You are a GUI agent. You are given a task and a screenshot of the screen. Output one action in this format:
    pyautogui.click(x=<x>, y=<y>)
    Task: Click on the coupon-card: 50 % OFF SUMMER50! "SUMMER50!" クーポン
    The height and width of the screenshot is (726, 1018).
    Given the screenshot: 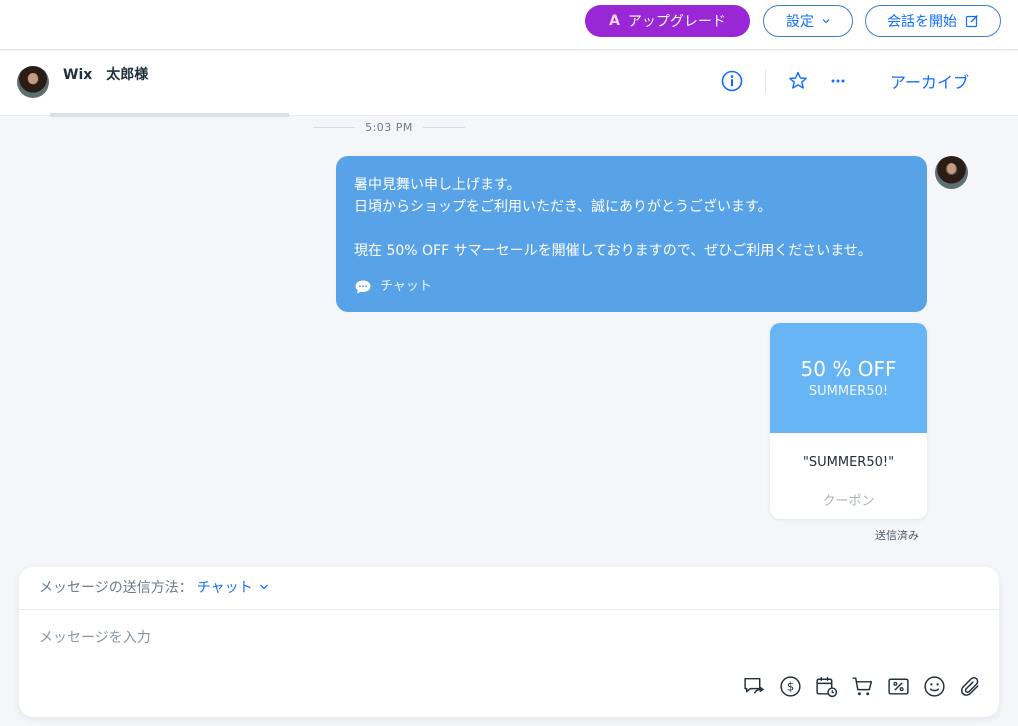 What is the action you would take?
    pyautogui.click(x=848, y=421)
    